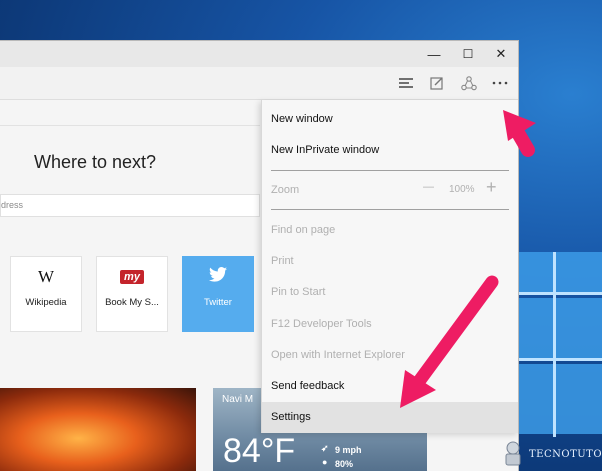  Describe the element at coordinates (519, 133) in the screenshot. I see `arrow-to-more-icon` at that location.